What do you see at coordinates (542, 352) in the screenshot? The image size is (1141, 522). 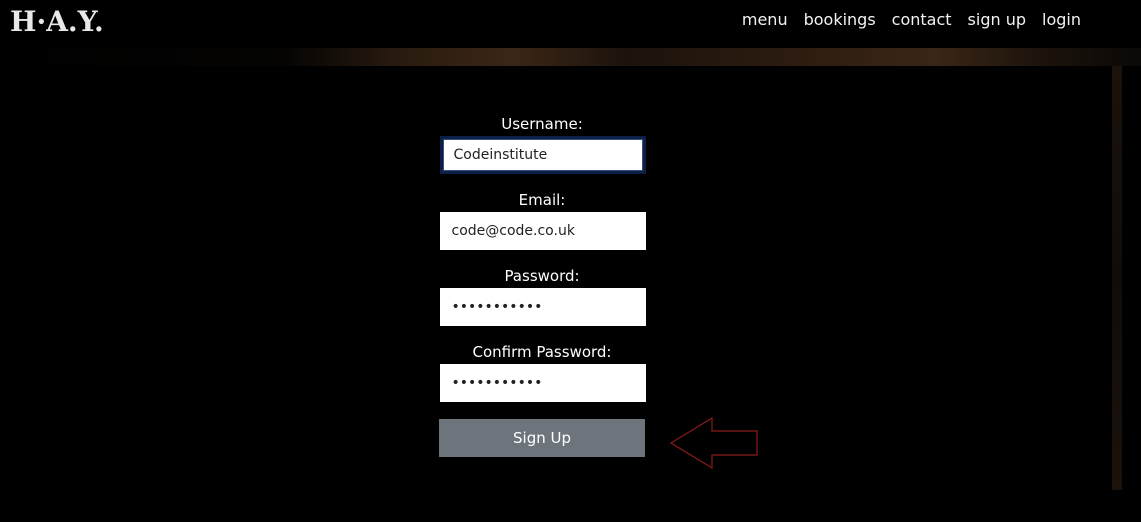 I see `confirm-password-label: Confirm Password:` at bounding box center [542, 352].